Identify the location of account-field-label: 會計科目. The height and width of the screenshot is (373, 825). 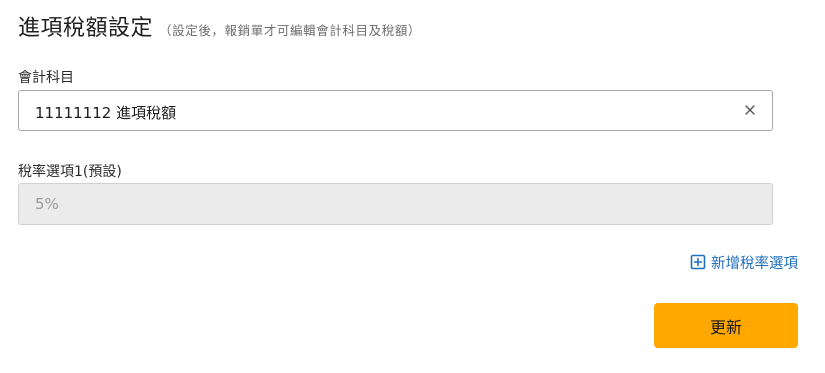
(46, 78).